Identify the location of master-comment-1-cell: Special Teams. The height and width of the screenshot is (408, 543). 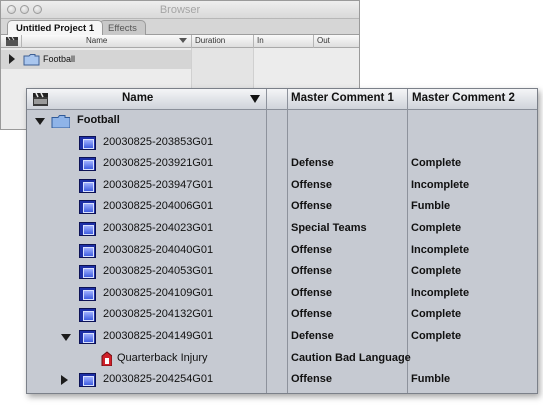
(329, 228).